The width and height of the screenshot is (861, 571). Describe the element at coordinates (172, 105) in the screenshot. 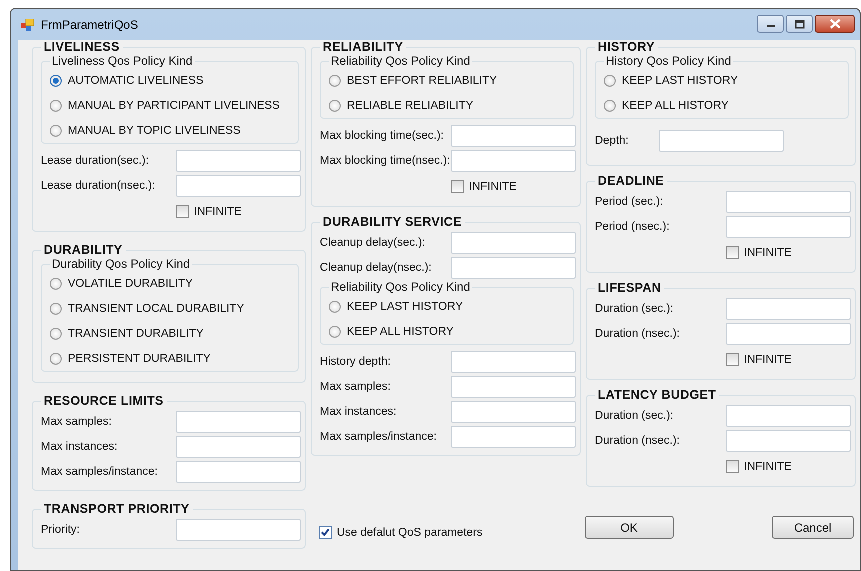

I see `radio-button: MANUAL BY PARTICIPANT LIVELINESS` at that location.